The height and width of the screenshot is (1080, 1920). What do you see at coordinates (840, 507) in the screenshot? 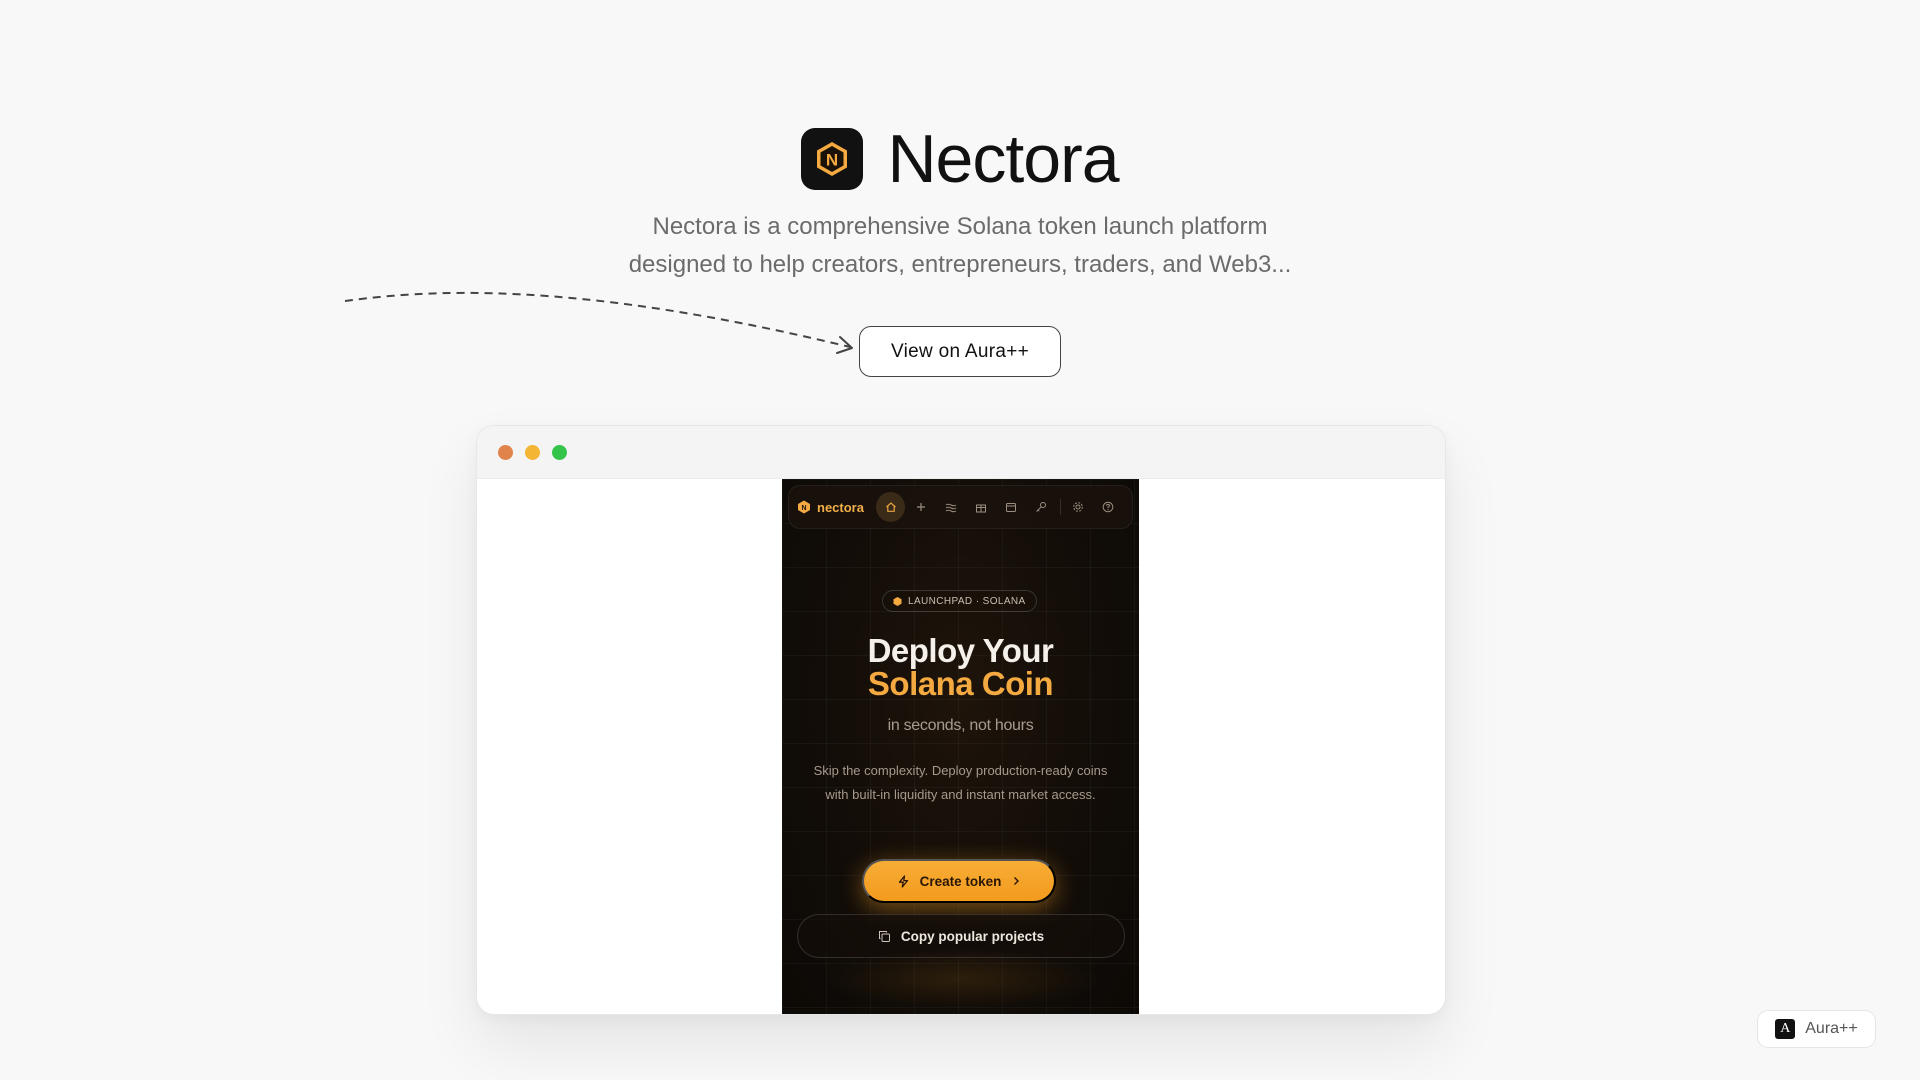
I see `preview-brand-name: nectora` at bounding box center [840, 507].